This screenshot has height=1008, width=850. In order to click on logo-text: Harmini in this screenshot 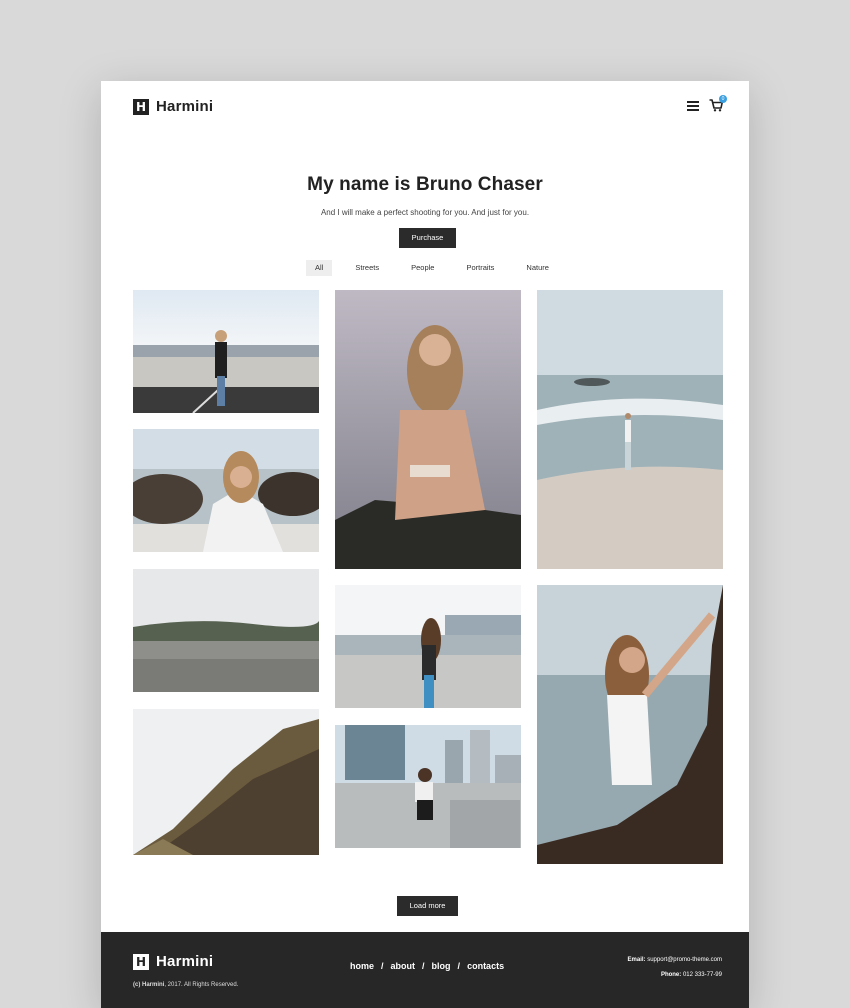, I will do `click(185, 106)`.